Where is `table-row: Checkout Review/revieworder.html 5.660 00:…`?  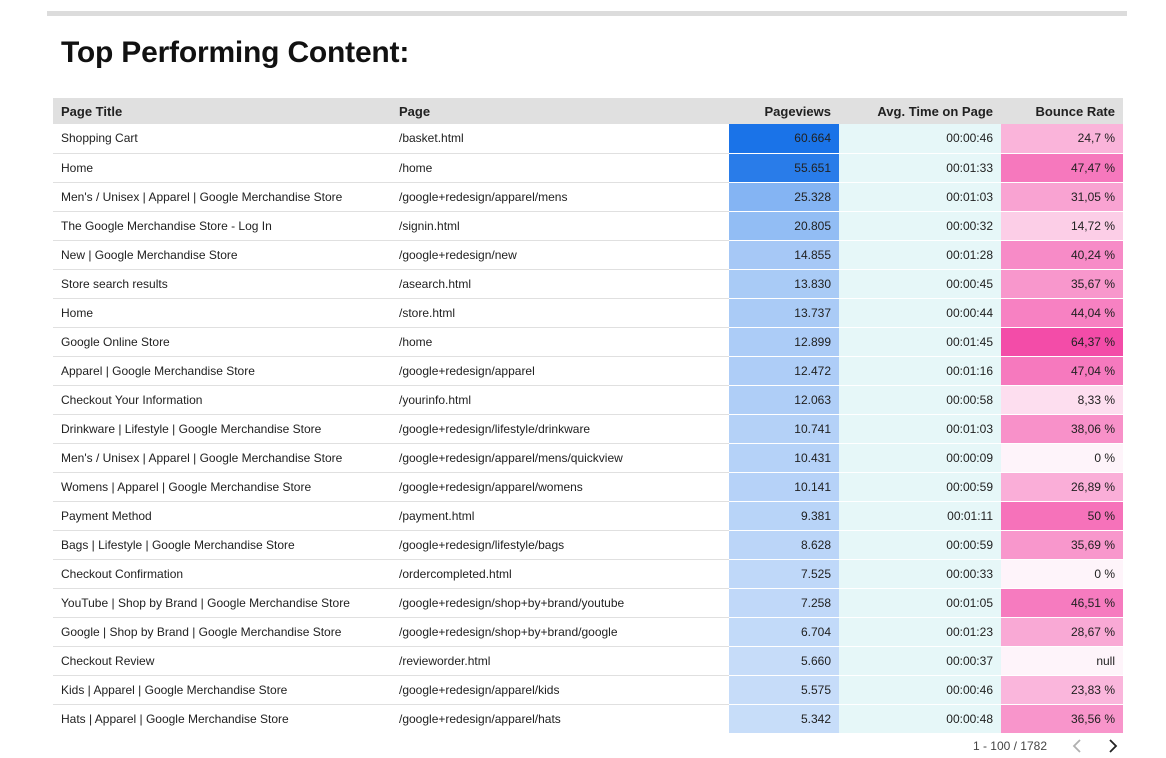 table-row: Checkout Review/revieworder.html 5.660 00:… is located at coordinates (588, 661).